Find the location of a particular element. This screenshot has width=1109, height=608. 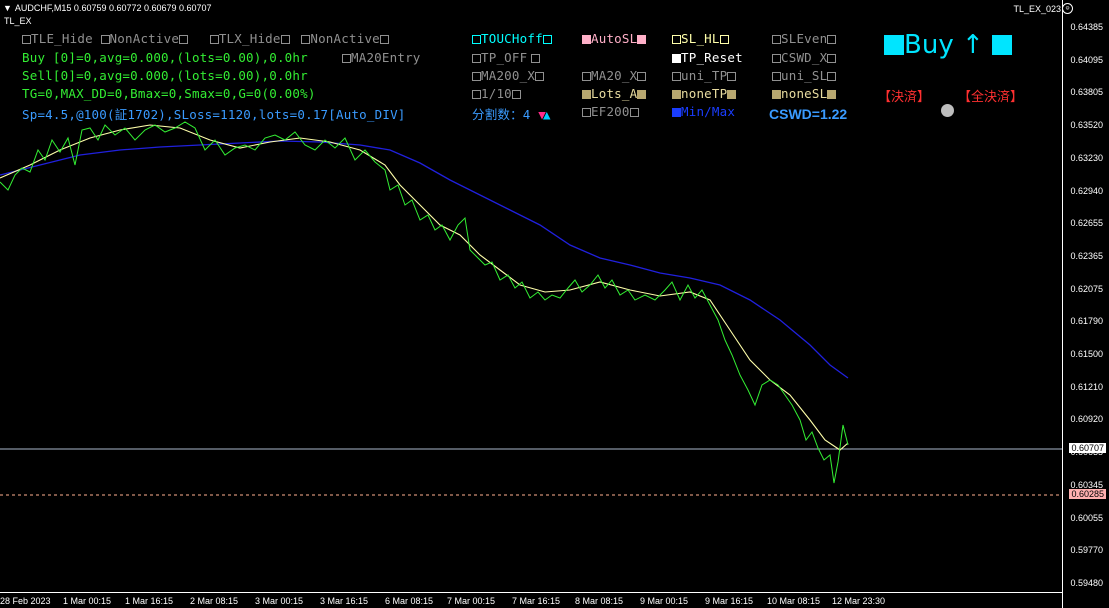

uni-sl-button: uni_SL is located at coordinates (804, 75).